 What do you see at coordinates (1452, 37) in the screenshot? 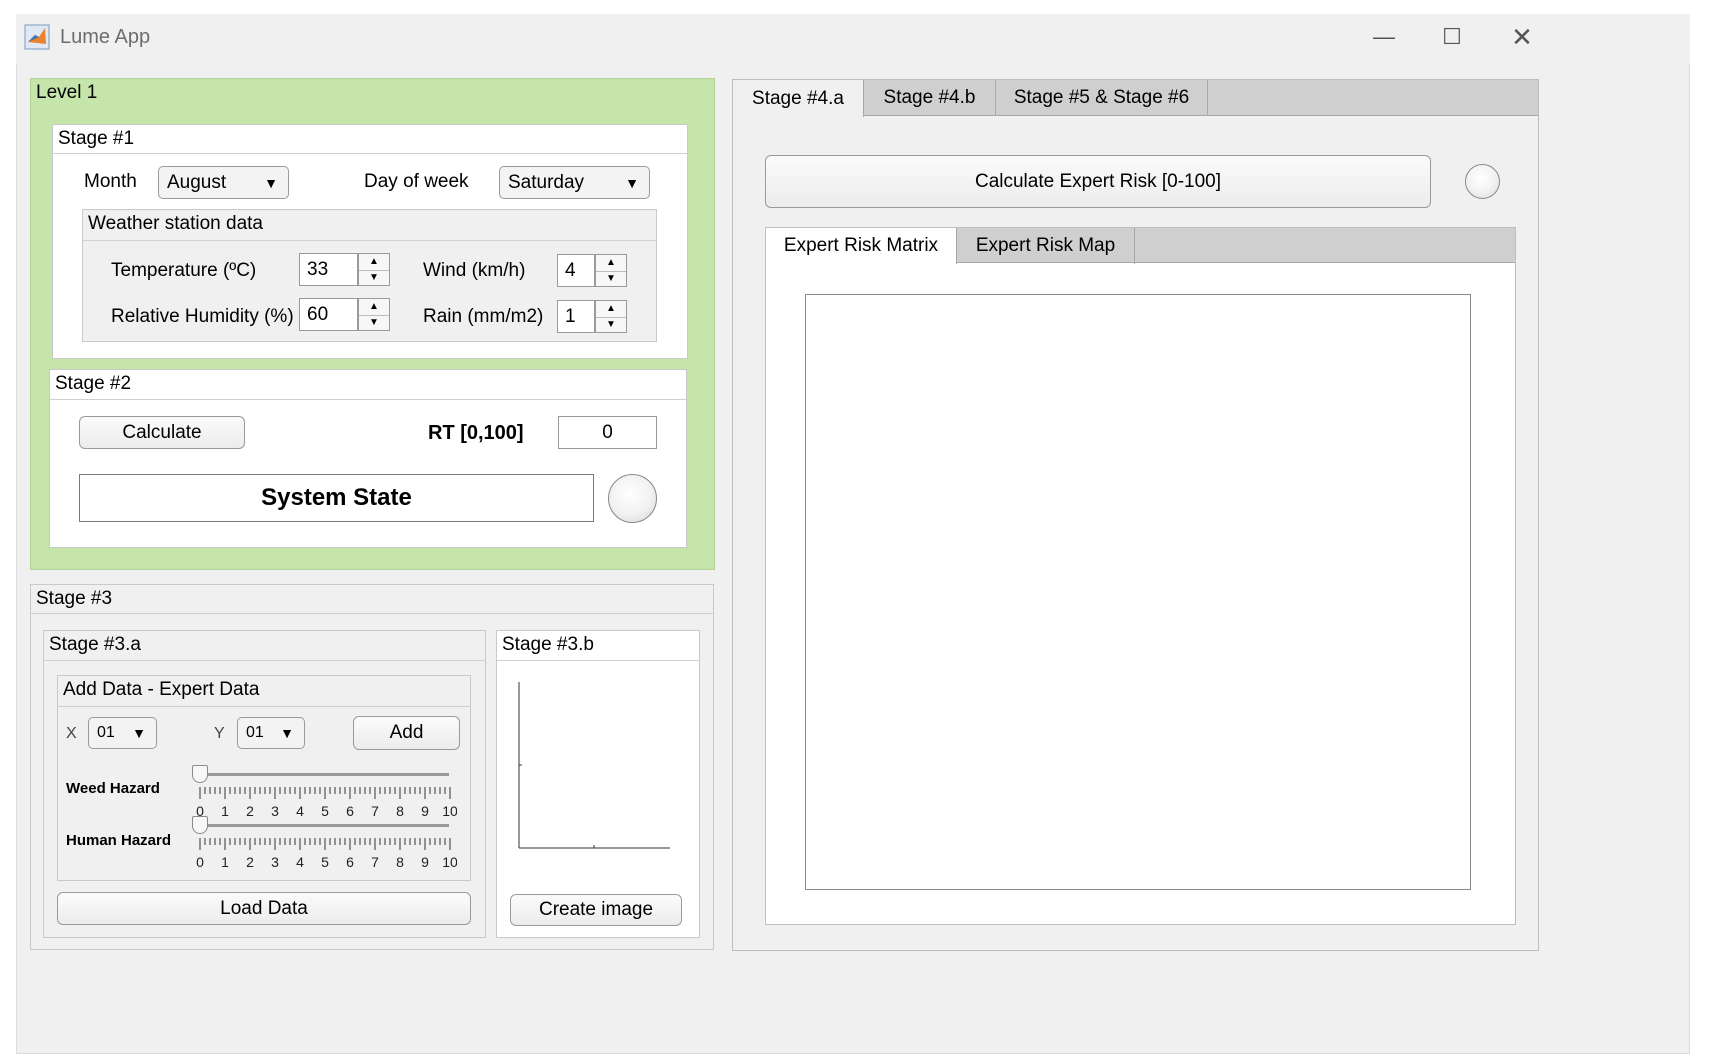
I see `maximize-icon: ☐` at bounding box center [1452, 37].